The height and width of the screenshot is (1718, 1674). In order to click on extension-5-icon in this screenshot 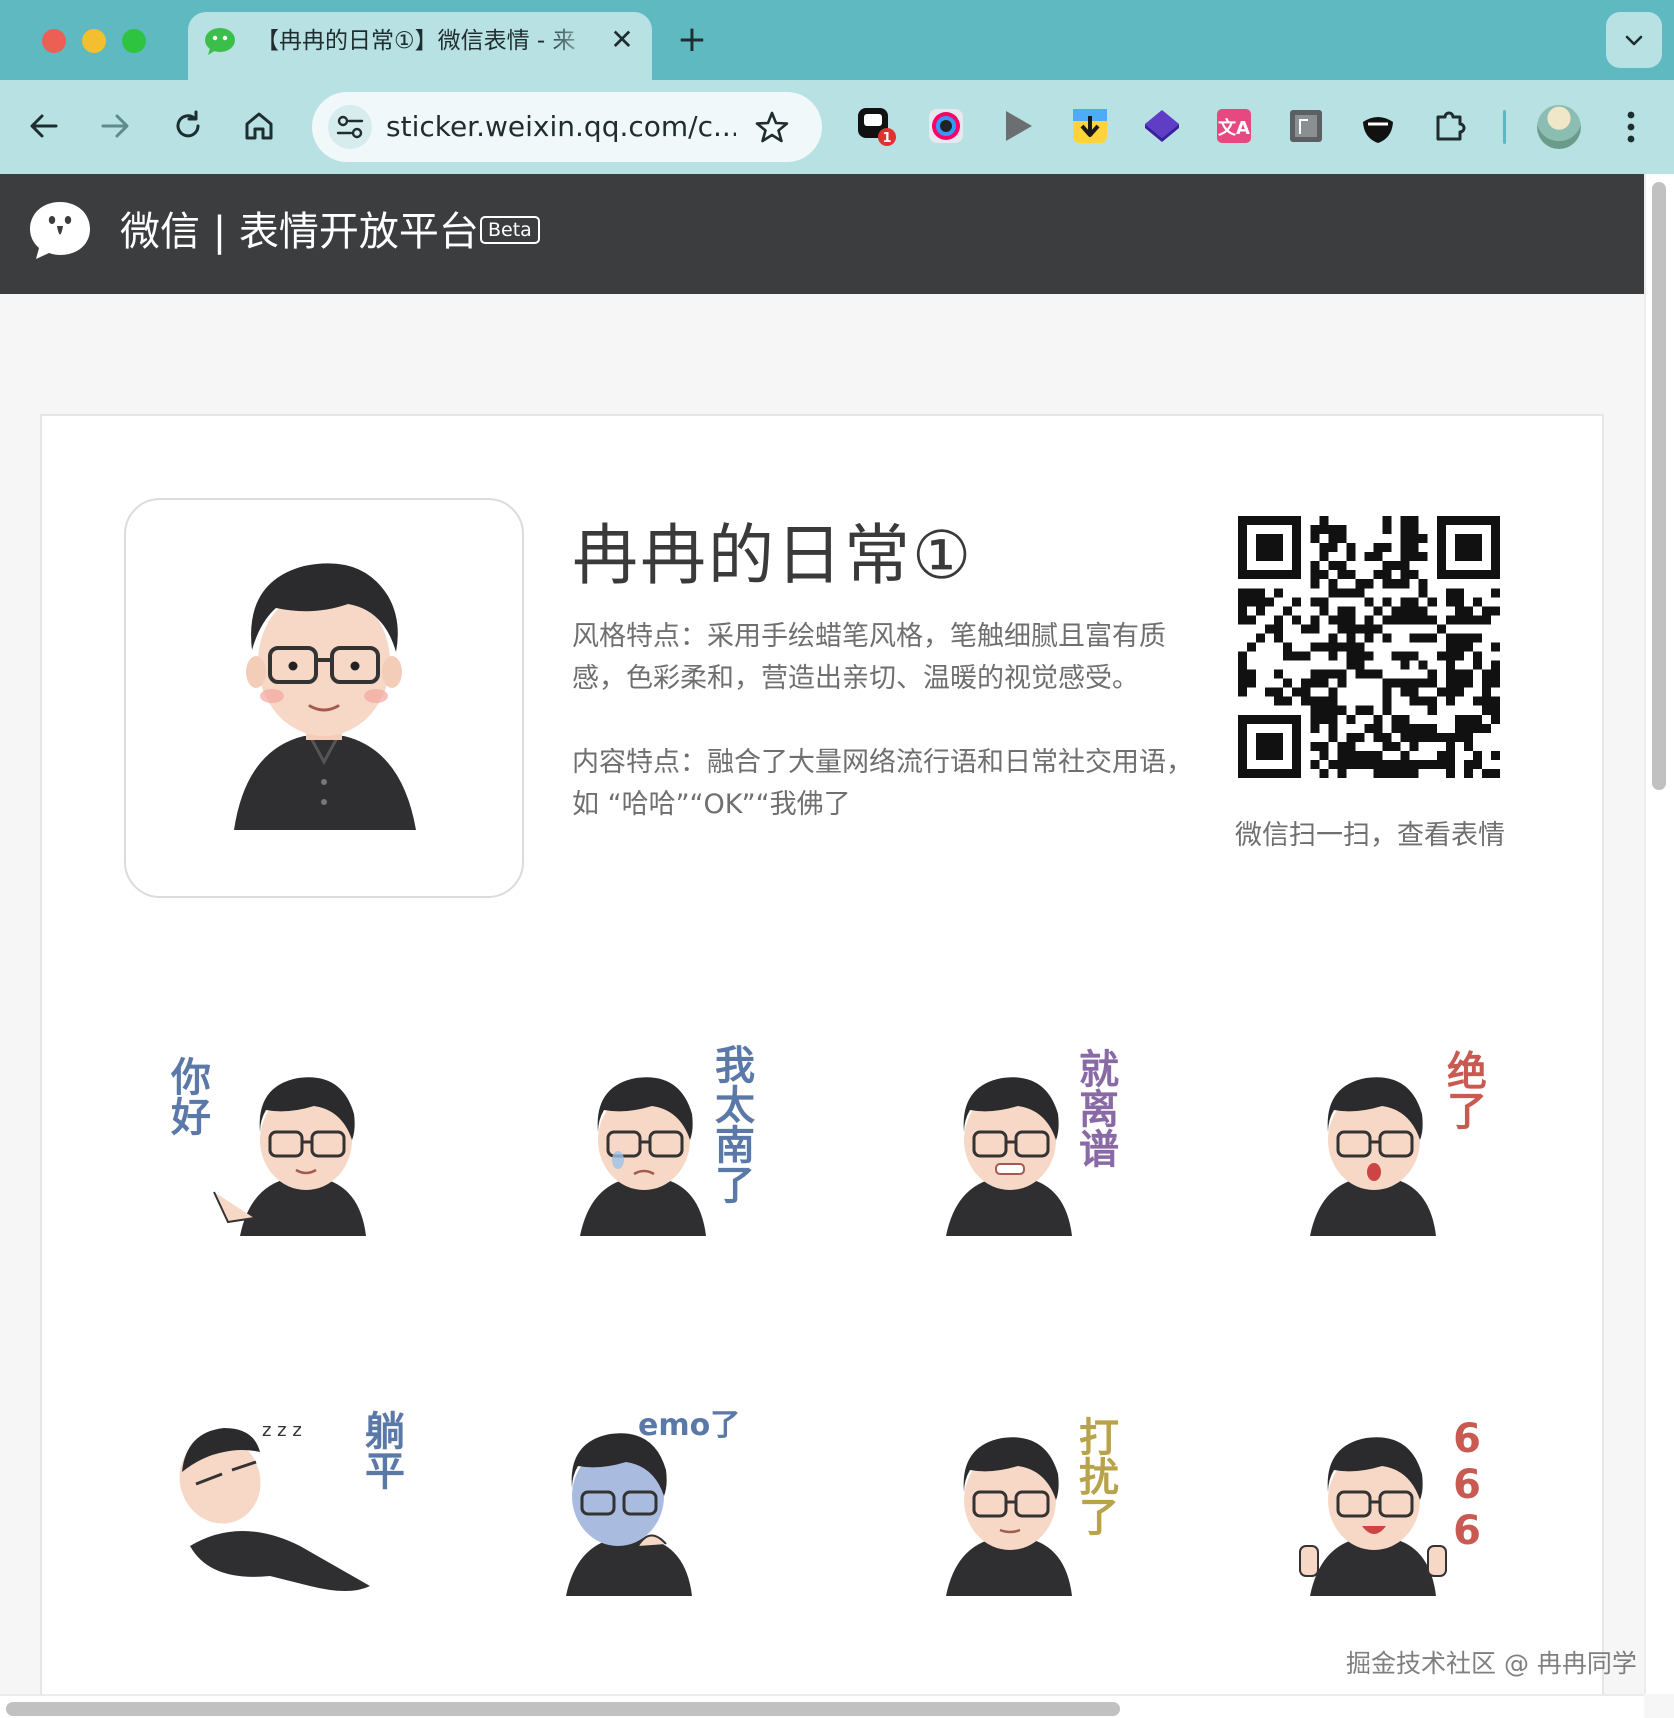, I will do `click(1162, 126)`.